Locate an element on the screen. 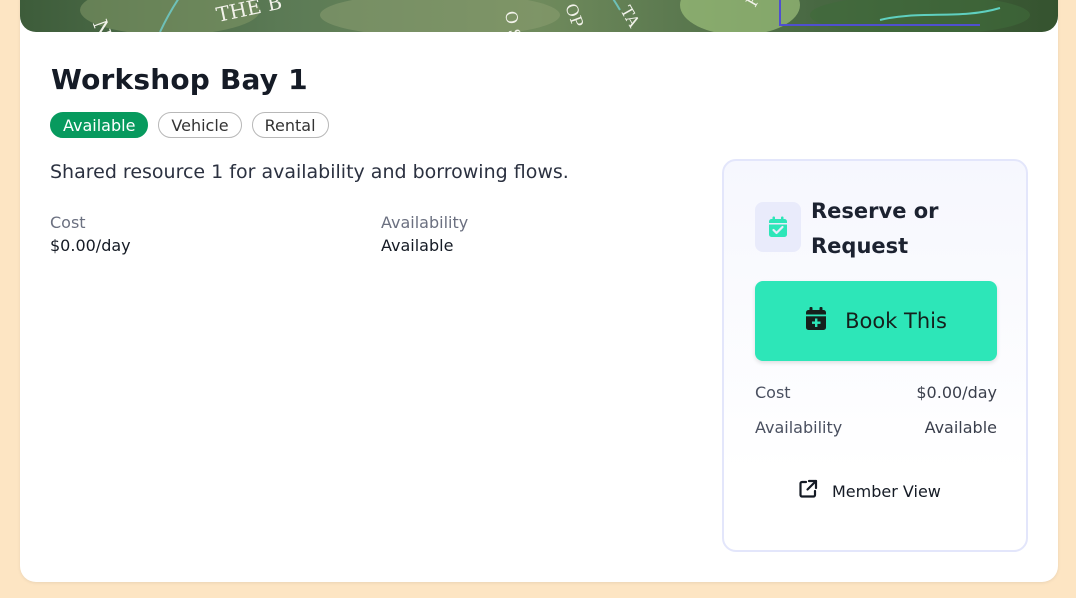 This screenshot has width=1076, height=598. panel-availability-label: Availability is located at coordinates (799, 427).